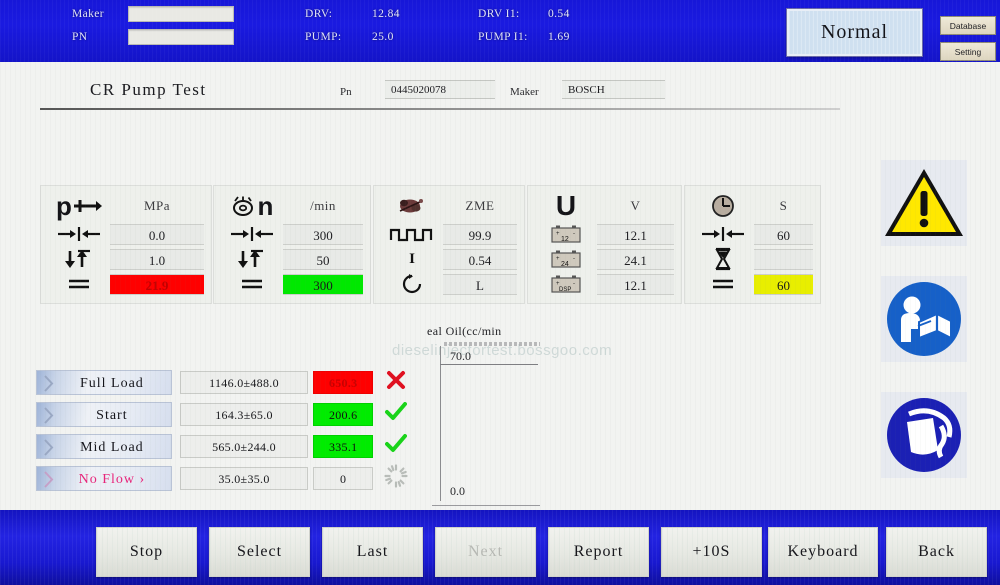 The width and height of the screenshot is (1000, 585). What do you see at coordinates (395, 478) in the screenshot?
I see `result-status-running-spinner-icon` at bounding box center [395, 478].